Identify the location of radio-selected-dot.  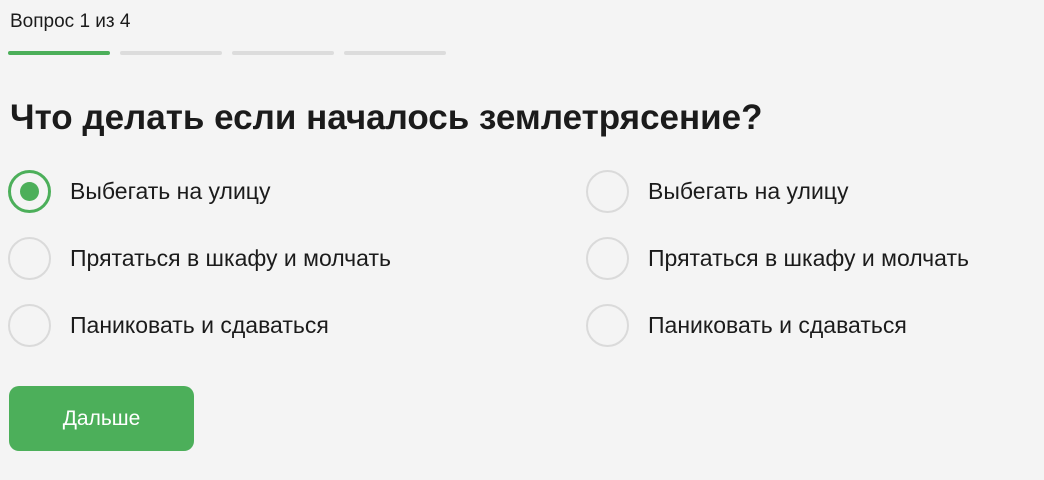
(29, 191).